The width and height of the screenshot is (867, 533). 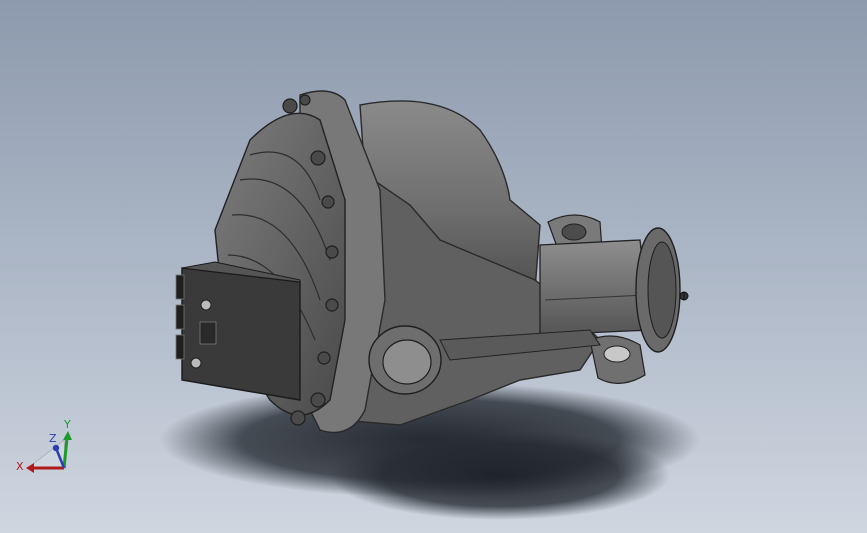 I want to click on z-axis-arrow, so click(x=56, y=448).